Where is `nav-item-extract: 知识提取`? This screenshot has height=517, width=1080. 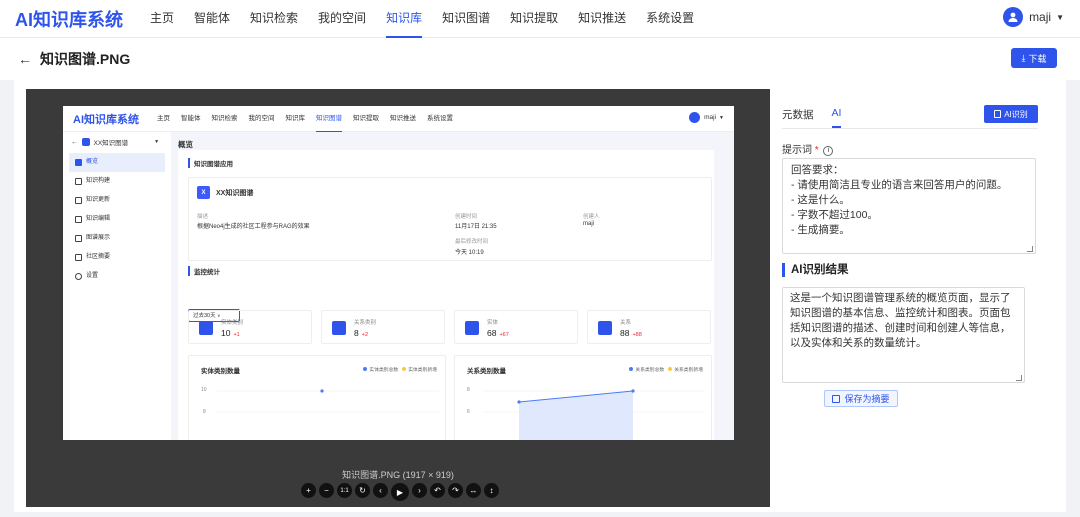
nav-item-extract: 知识提取 is located at coordinates (534, 19).